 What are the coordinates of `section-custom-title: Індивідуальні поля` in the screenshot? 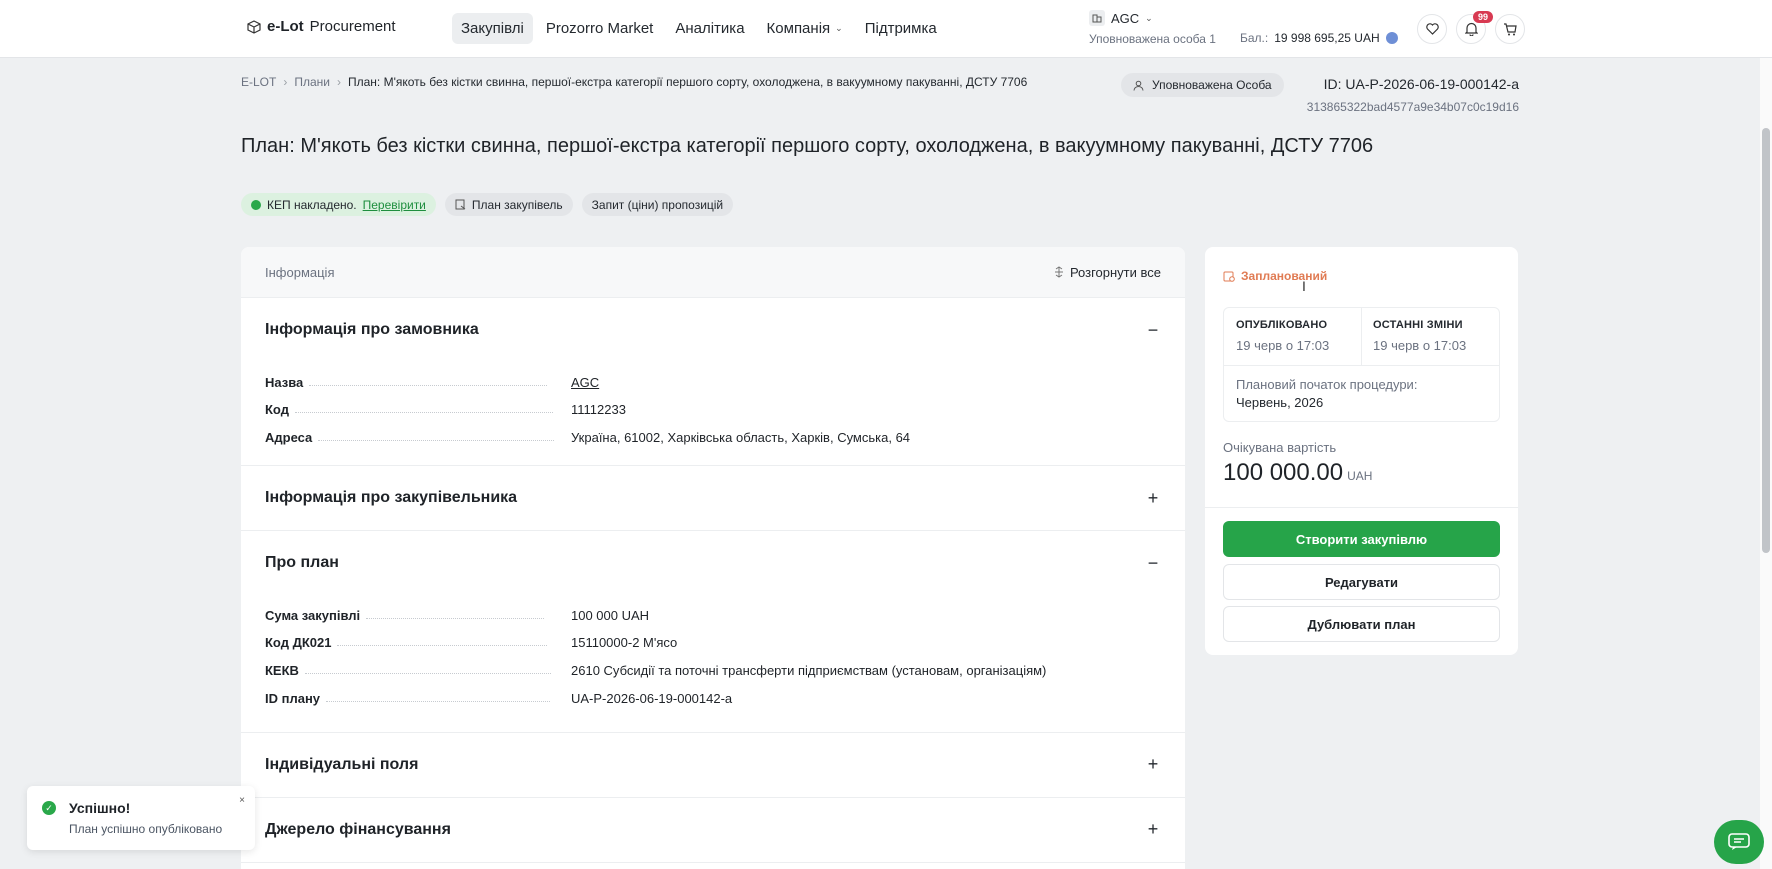 It's located at (342, 764).